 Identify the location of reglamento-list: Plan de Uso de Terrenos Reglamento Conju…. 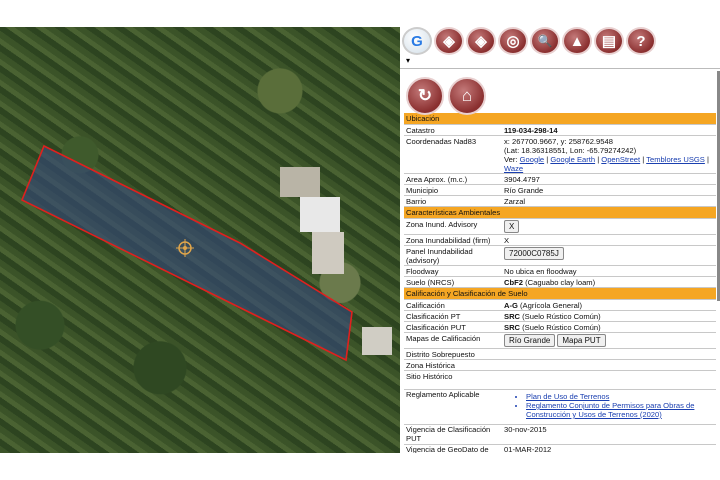
(609, 405).